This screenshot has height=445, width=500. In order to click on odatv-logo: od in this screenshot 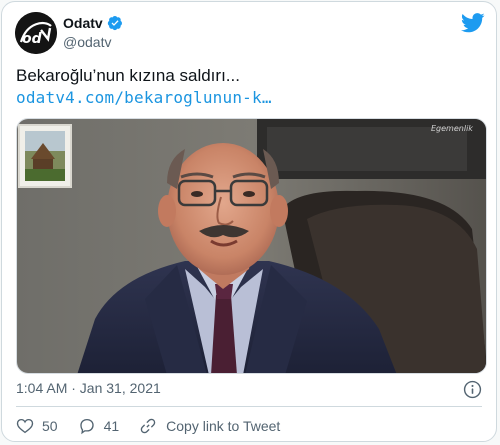, I will do `click(36, 33)`.